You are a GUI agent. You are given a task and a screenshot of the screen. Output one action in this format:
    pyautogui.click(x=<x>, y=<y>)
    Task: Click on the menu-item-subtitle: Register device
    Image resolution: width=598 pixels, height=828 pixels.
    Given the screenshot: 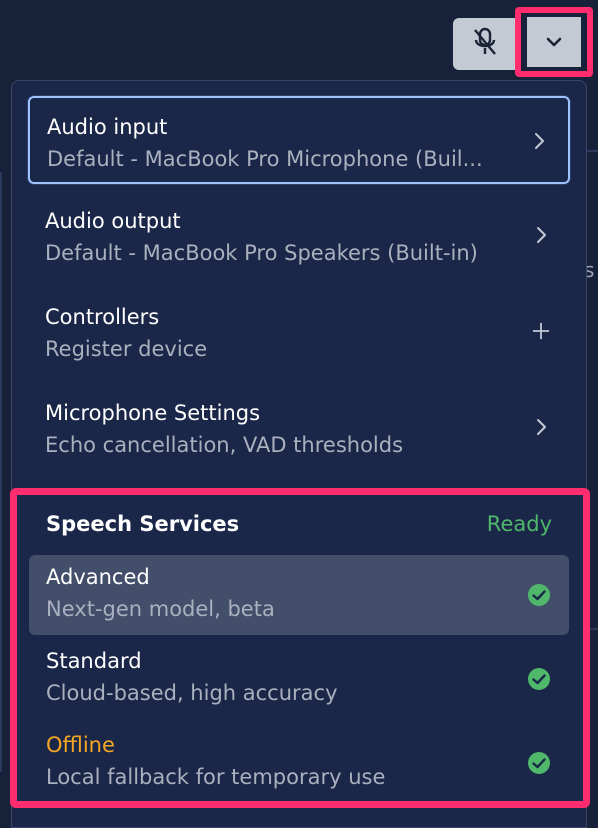 What is the action you would take?
    pyautogui.click(x=126, y=349)
    